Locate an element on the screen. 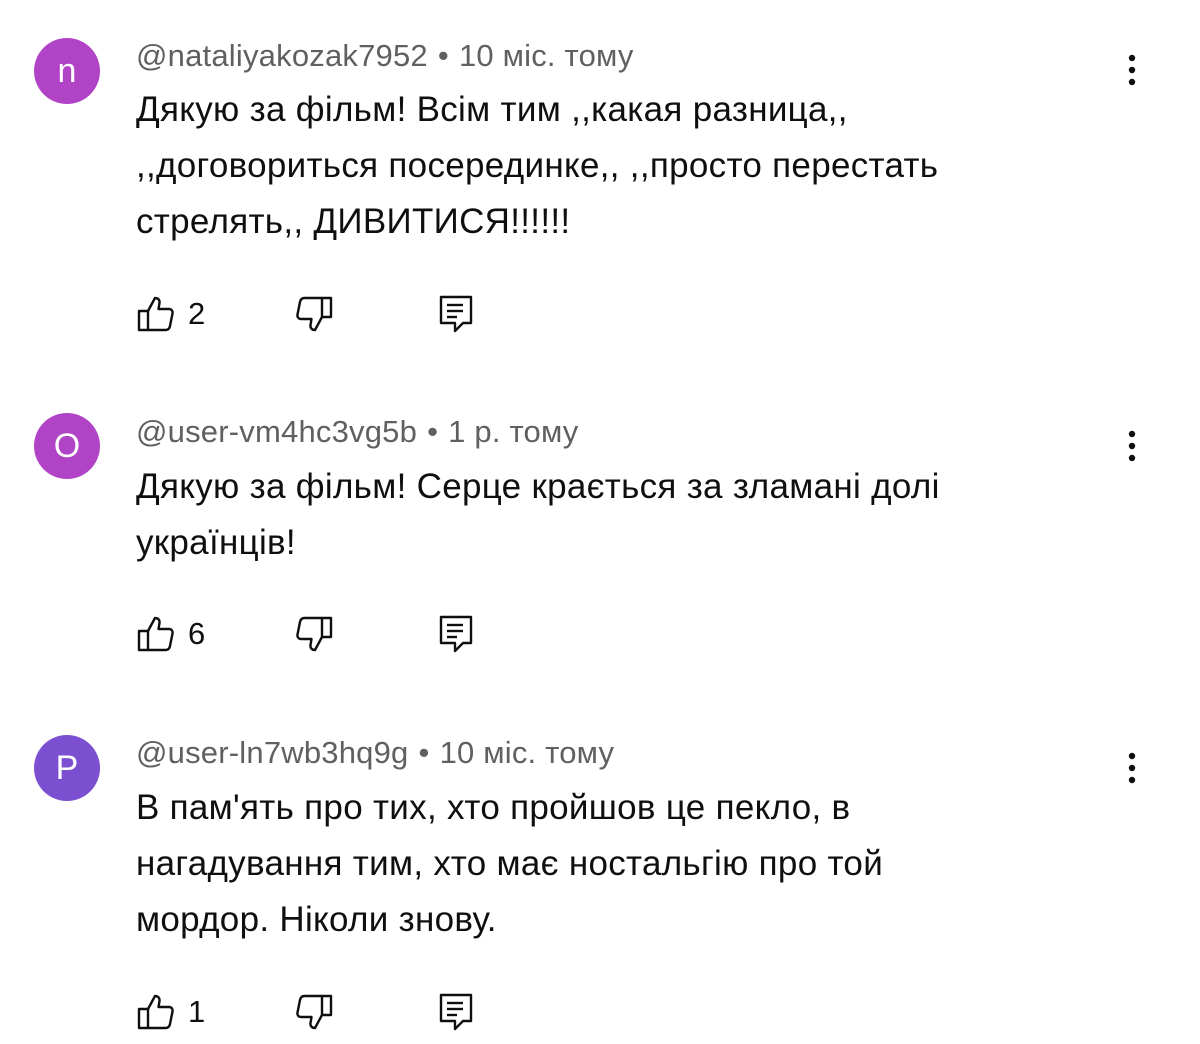 This screenshot has width=1200, height=1044. avatar: P is located at coordinates (67, 768).